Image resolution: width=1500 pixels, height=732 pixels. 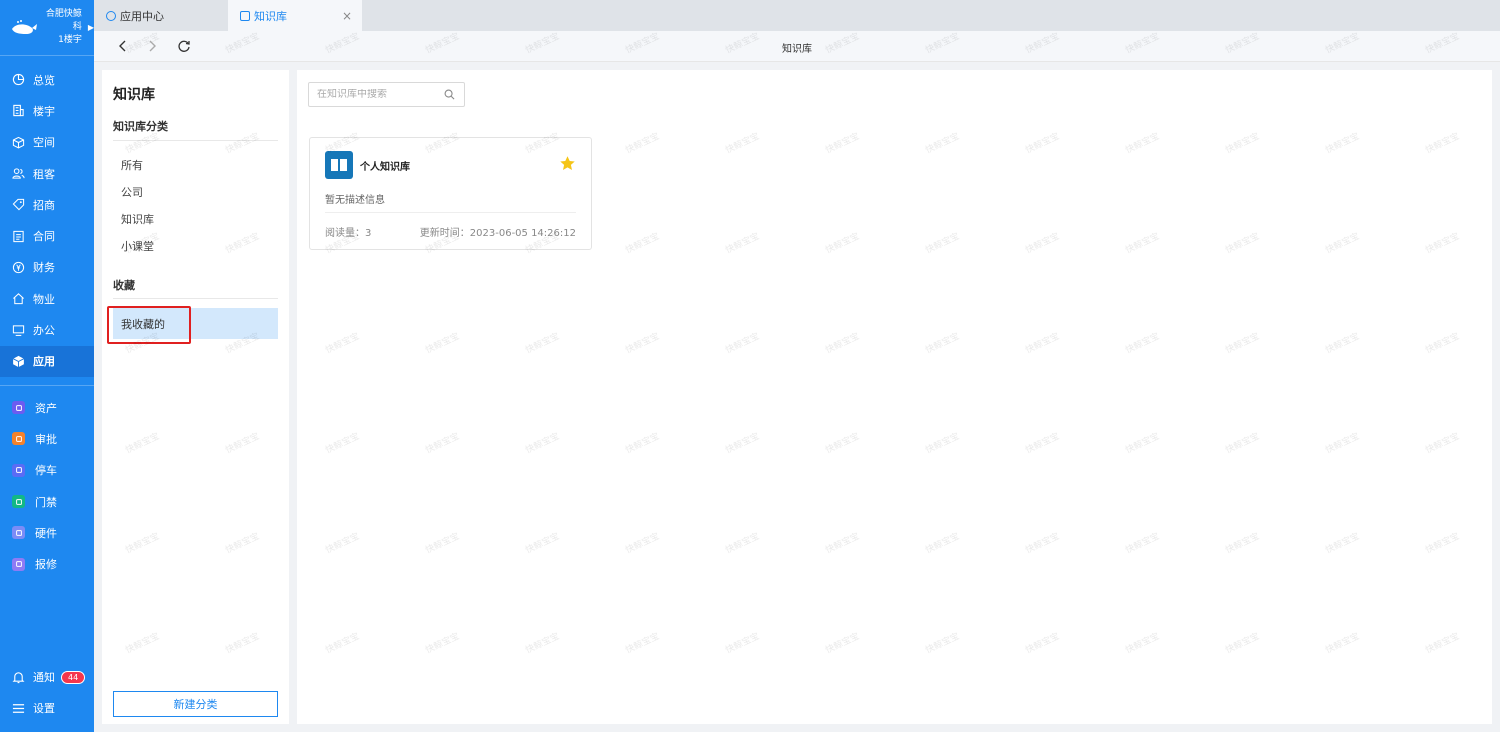 I want to click on cube-icon, so click(x=18, y=142).